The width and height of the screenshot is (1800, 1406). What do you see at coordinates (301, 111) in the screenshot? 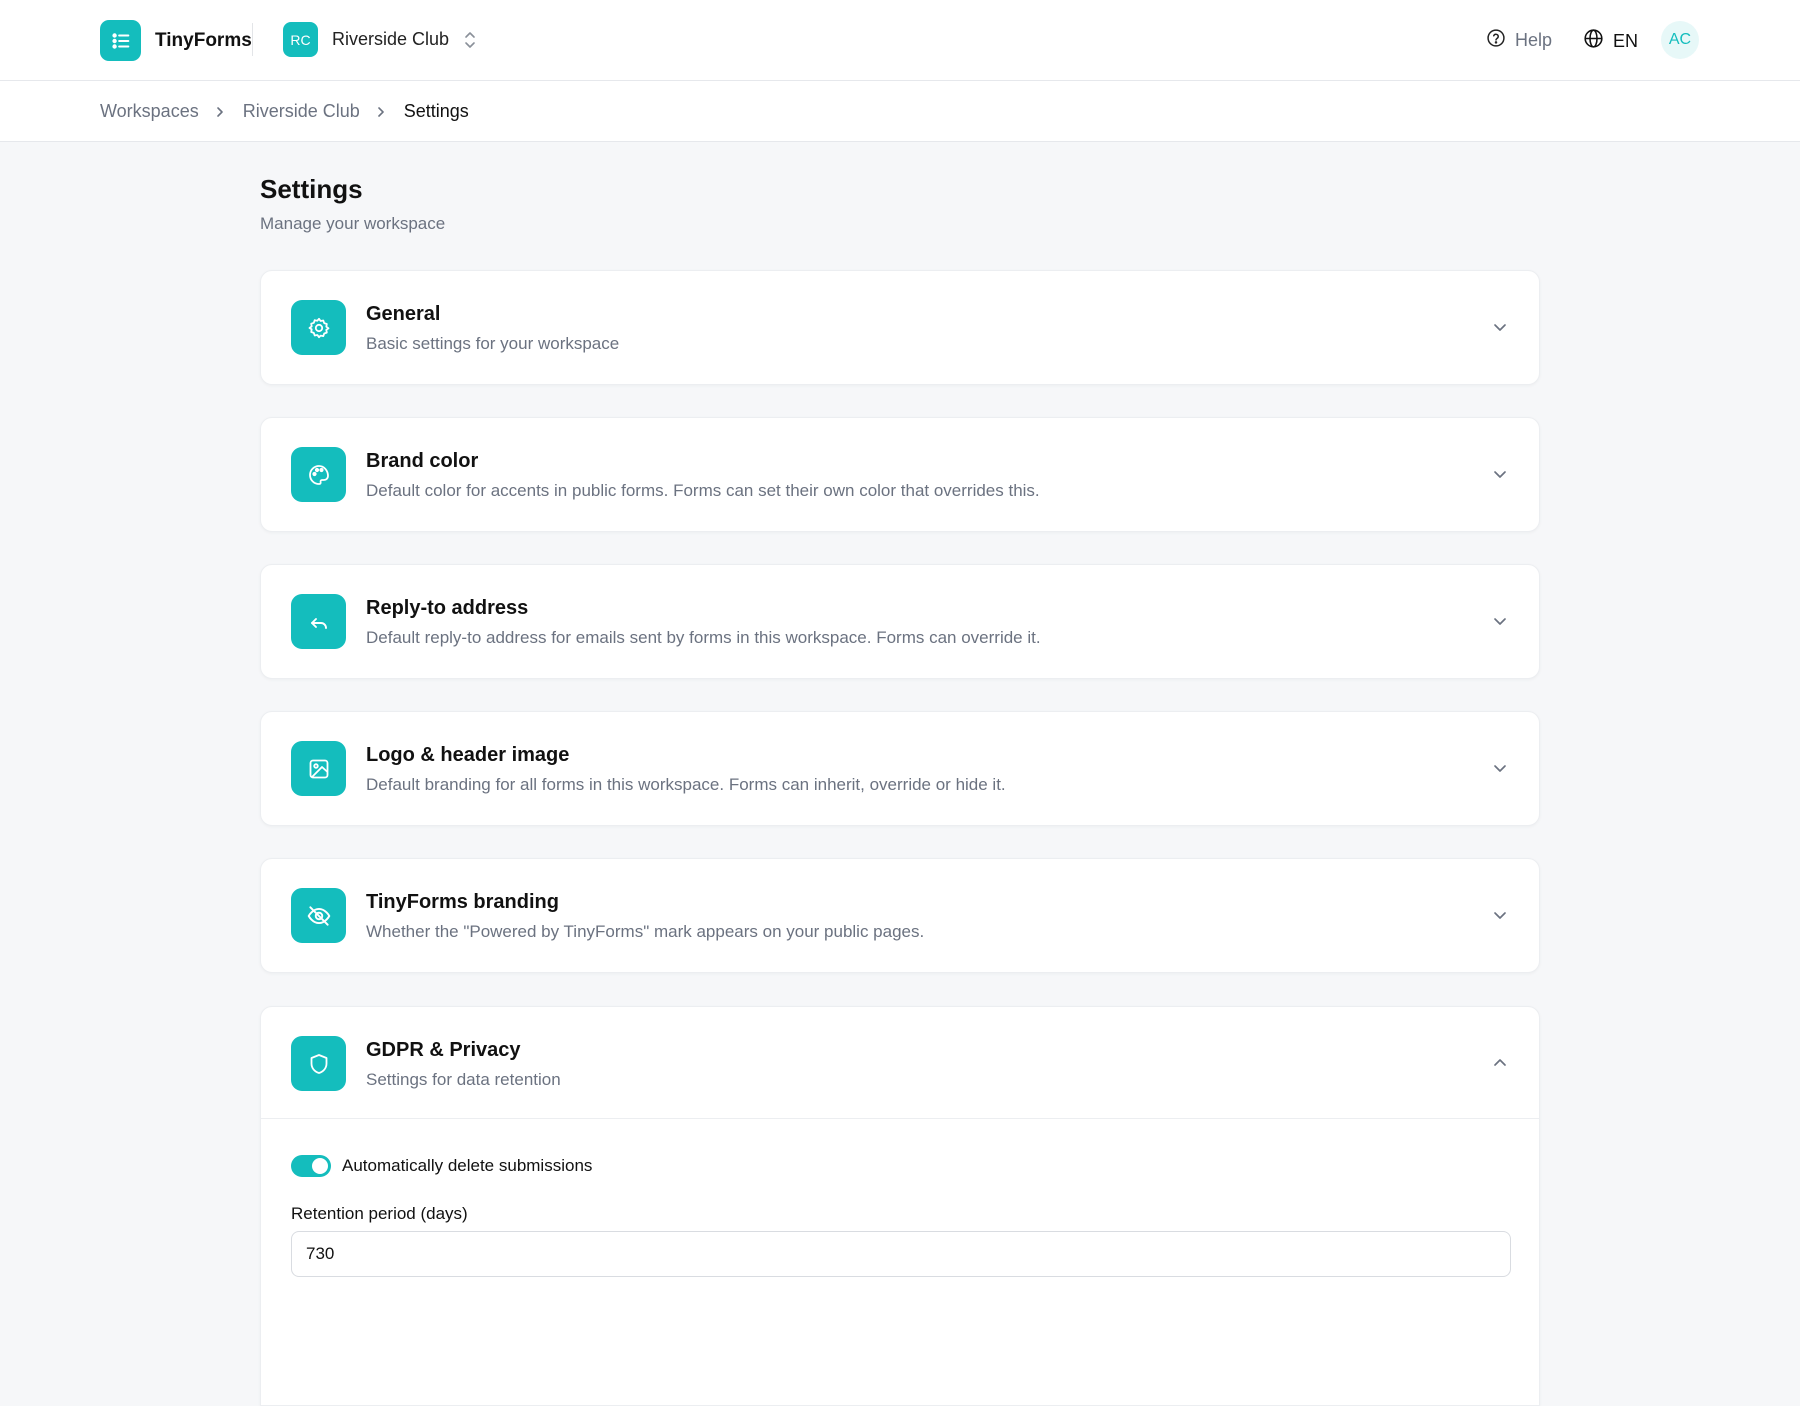
I see `breadcrumb-workspace: Riverside Club` at bounding box center [301, 111].